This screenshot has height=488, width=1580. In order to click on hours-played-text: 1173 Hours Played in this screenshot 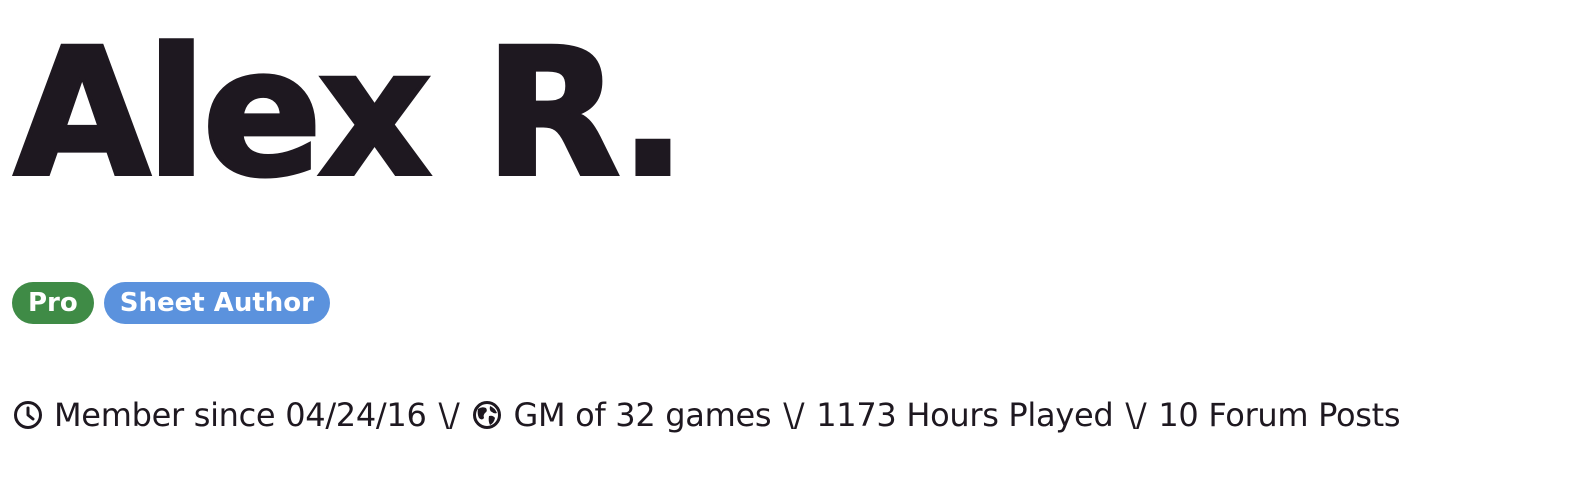, I will do `click(965, 415)`.